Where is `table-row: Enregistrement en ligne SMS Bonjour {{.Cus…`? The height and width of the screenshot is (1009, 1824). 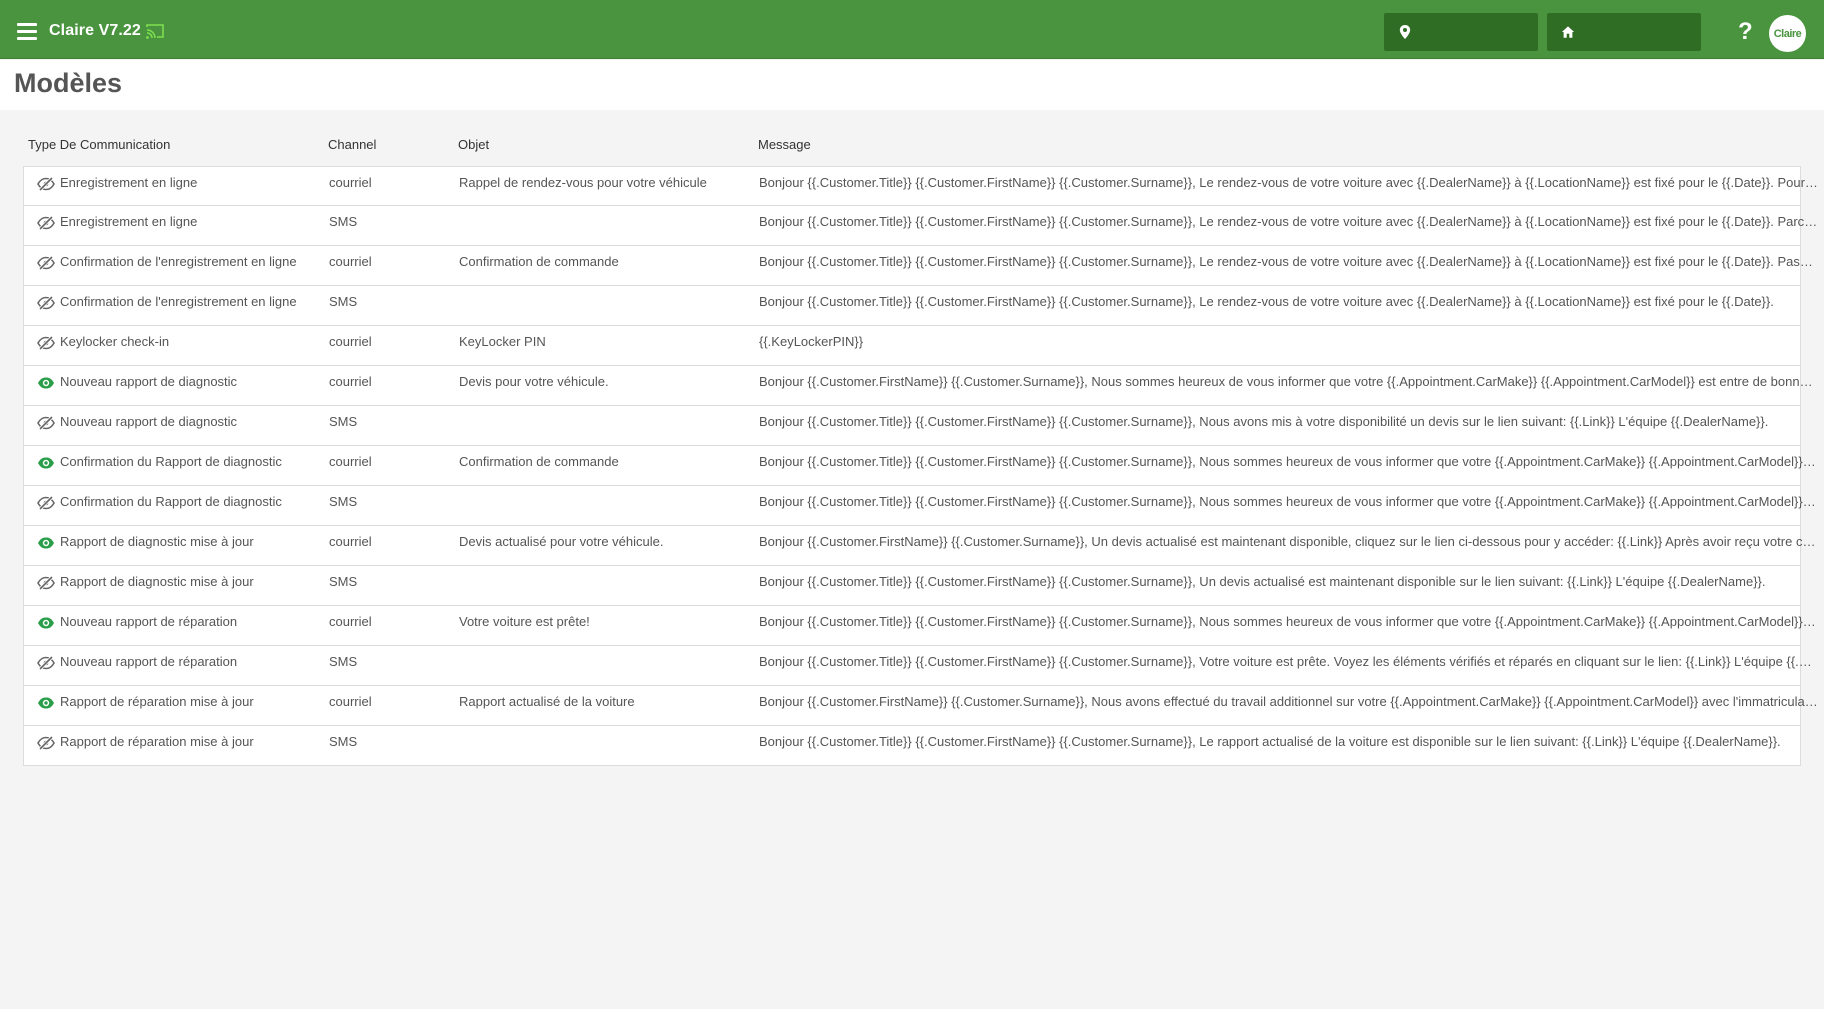
table-row: Enregistrement en ligne SMS Bonjour {{.Cus… is located at coordinates (921, 226).